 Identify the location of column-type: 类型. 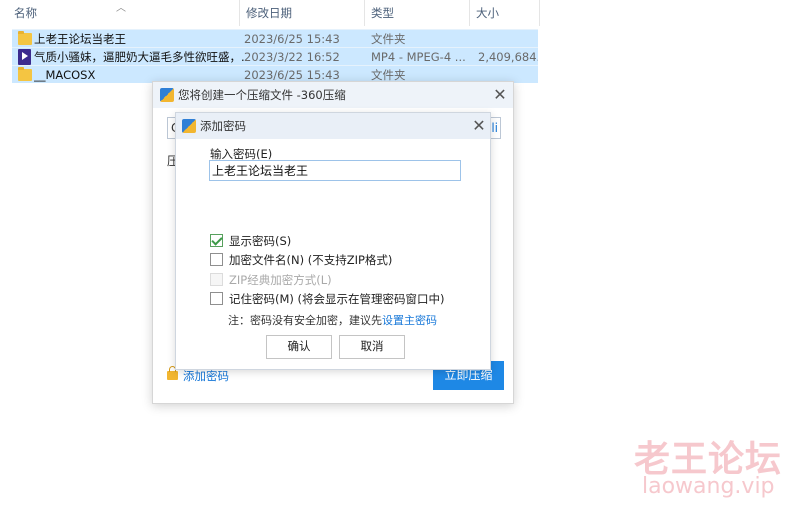
(417, 13).